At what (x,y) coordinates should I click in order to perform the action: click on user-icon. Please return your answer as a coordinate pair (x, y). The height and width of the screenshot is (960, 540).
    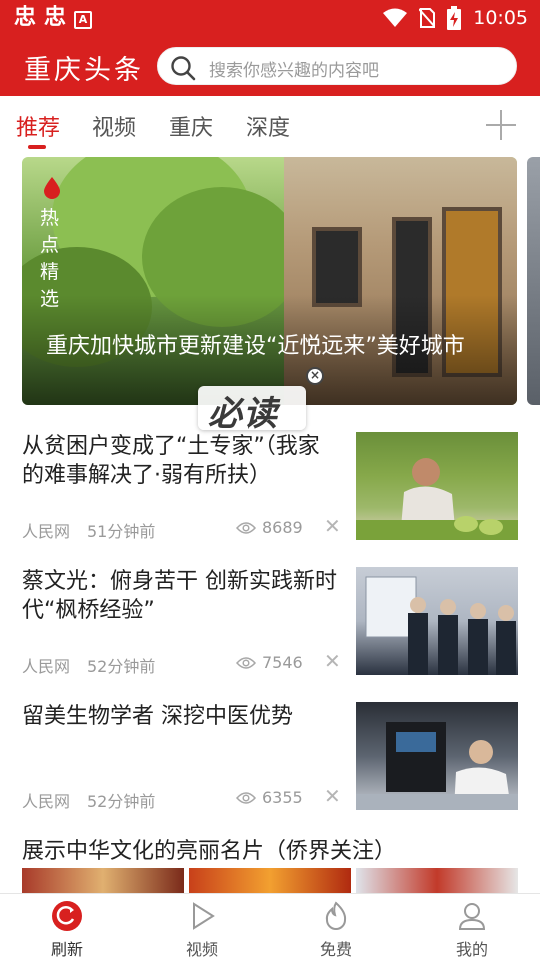
    Looking at the image, I should click on (472, 916).